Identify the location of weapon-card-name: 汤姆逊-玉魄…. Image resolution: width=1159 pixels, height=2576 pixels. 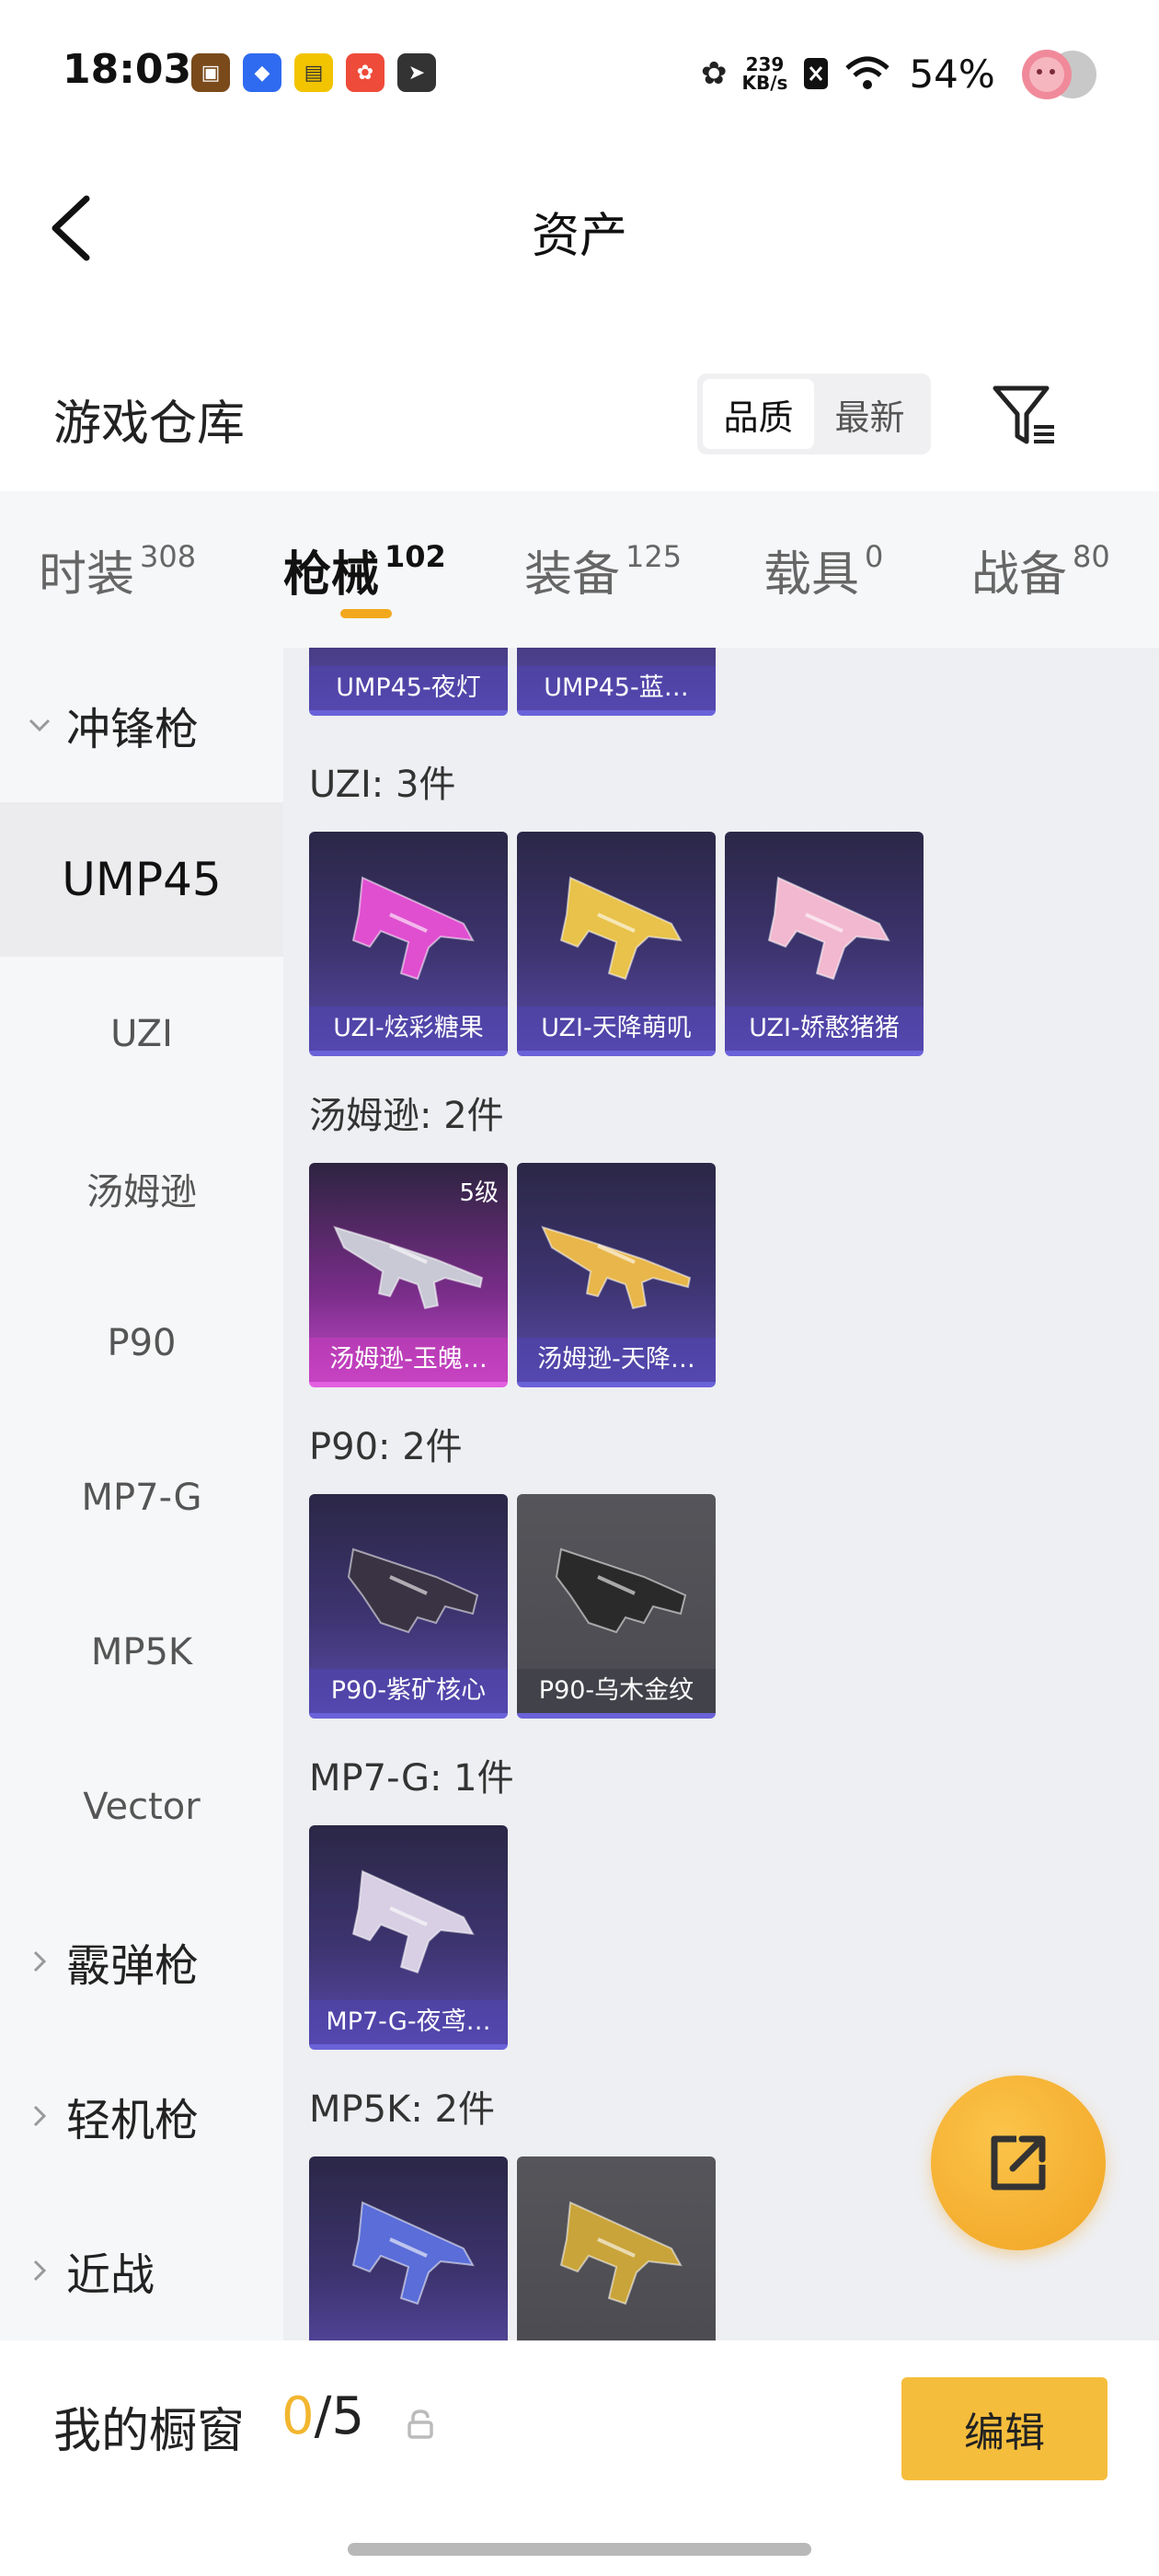
(408, 1360).